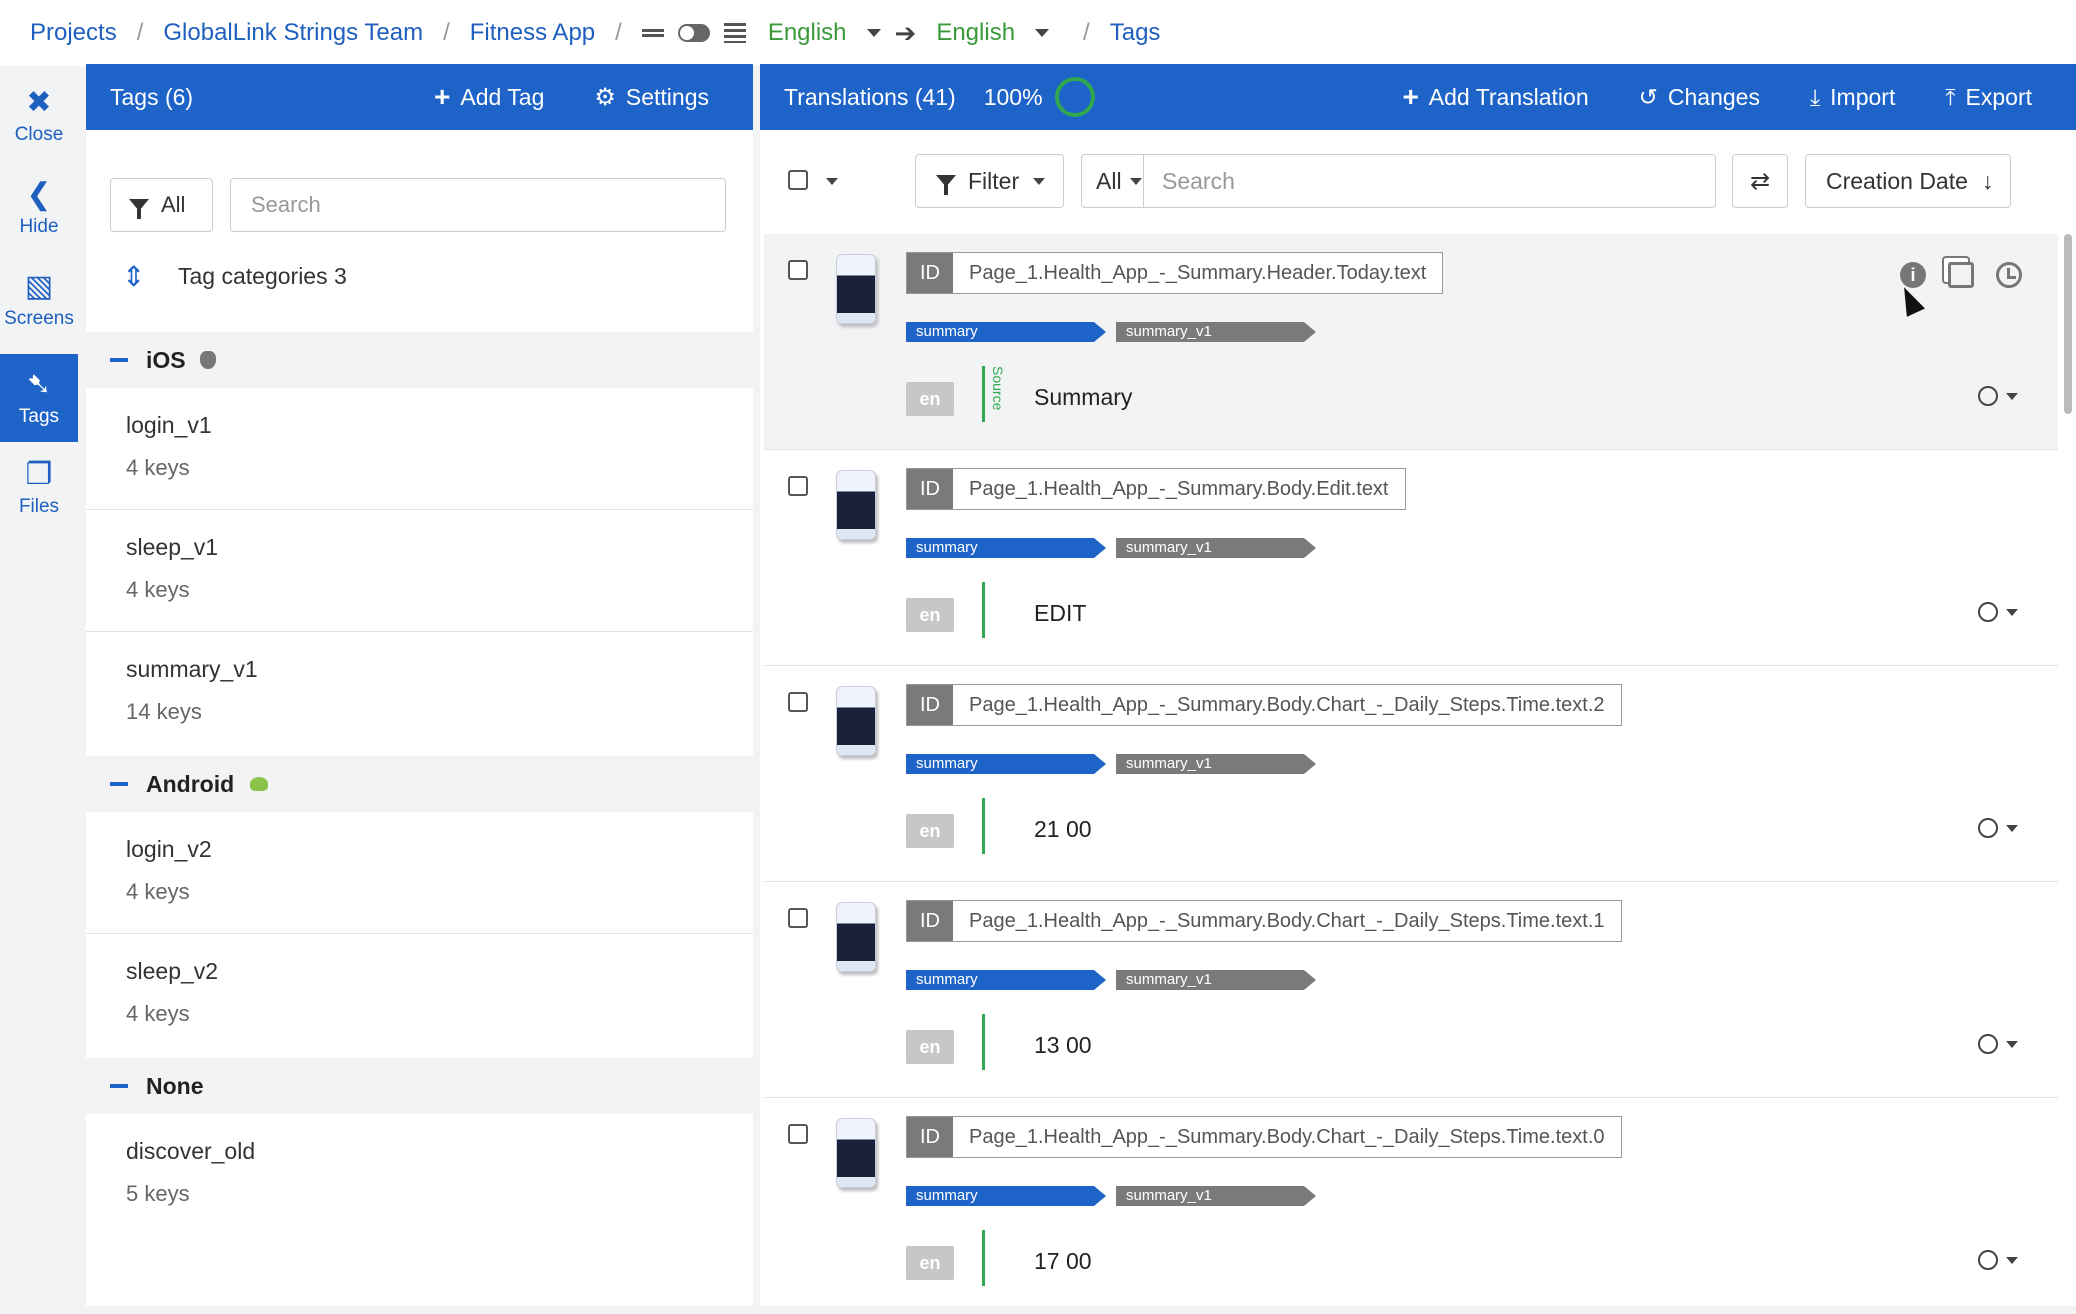 Image resolution: width=2076 pixels, height=1314 pixels. Describe the element at coordinates (419, 449) in the screenshot. I see `tag-item-login-v1: login_v1 4 keys` at that location.